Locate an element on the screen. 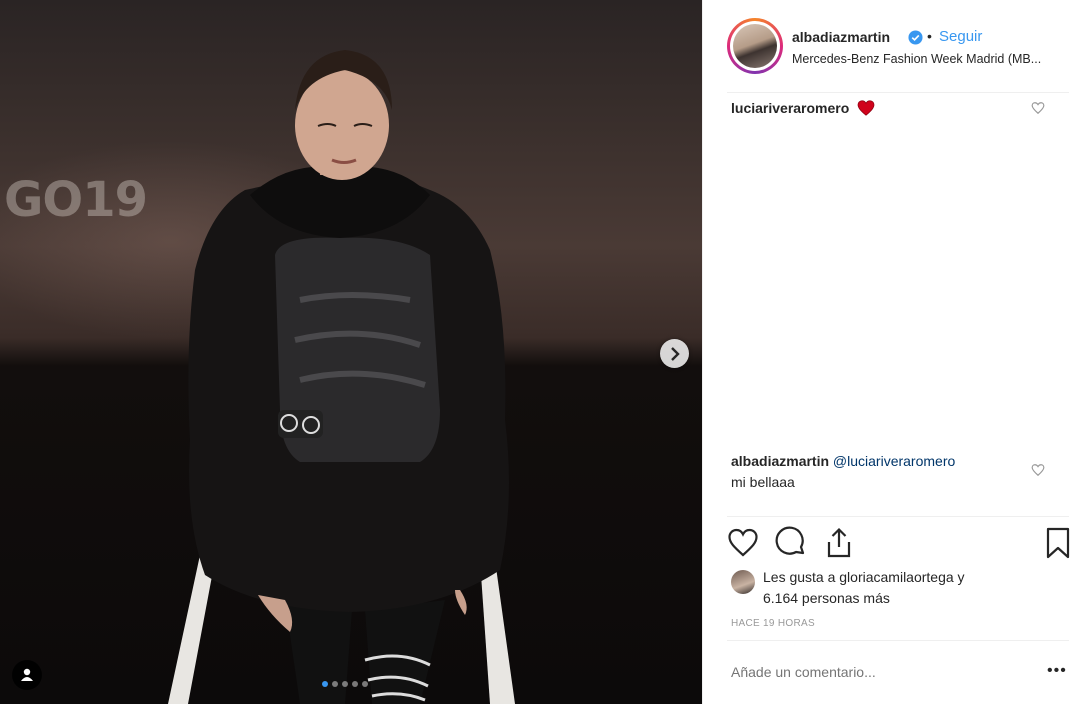  tagged-users-button is located at coordinates (27, 675).